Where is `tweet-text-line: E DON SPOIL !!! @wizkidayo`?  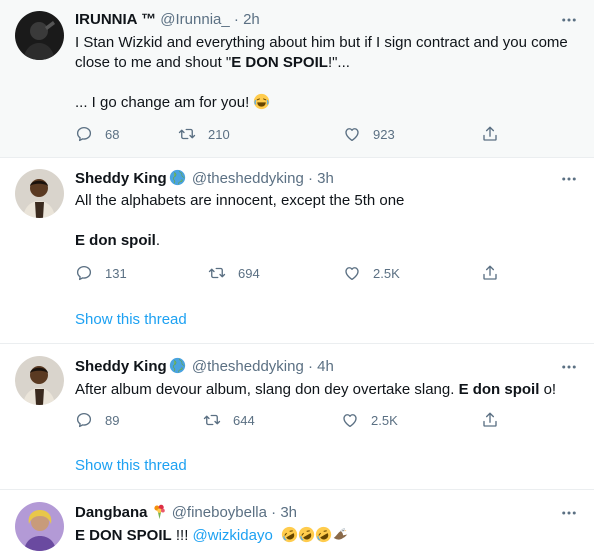
tweet-text-line: E DON SPOIL !!! @wizkidayo is located at coordinates (324, 536).